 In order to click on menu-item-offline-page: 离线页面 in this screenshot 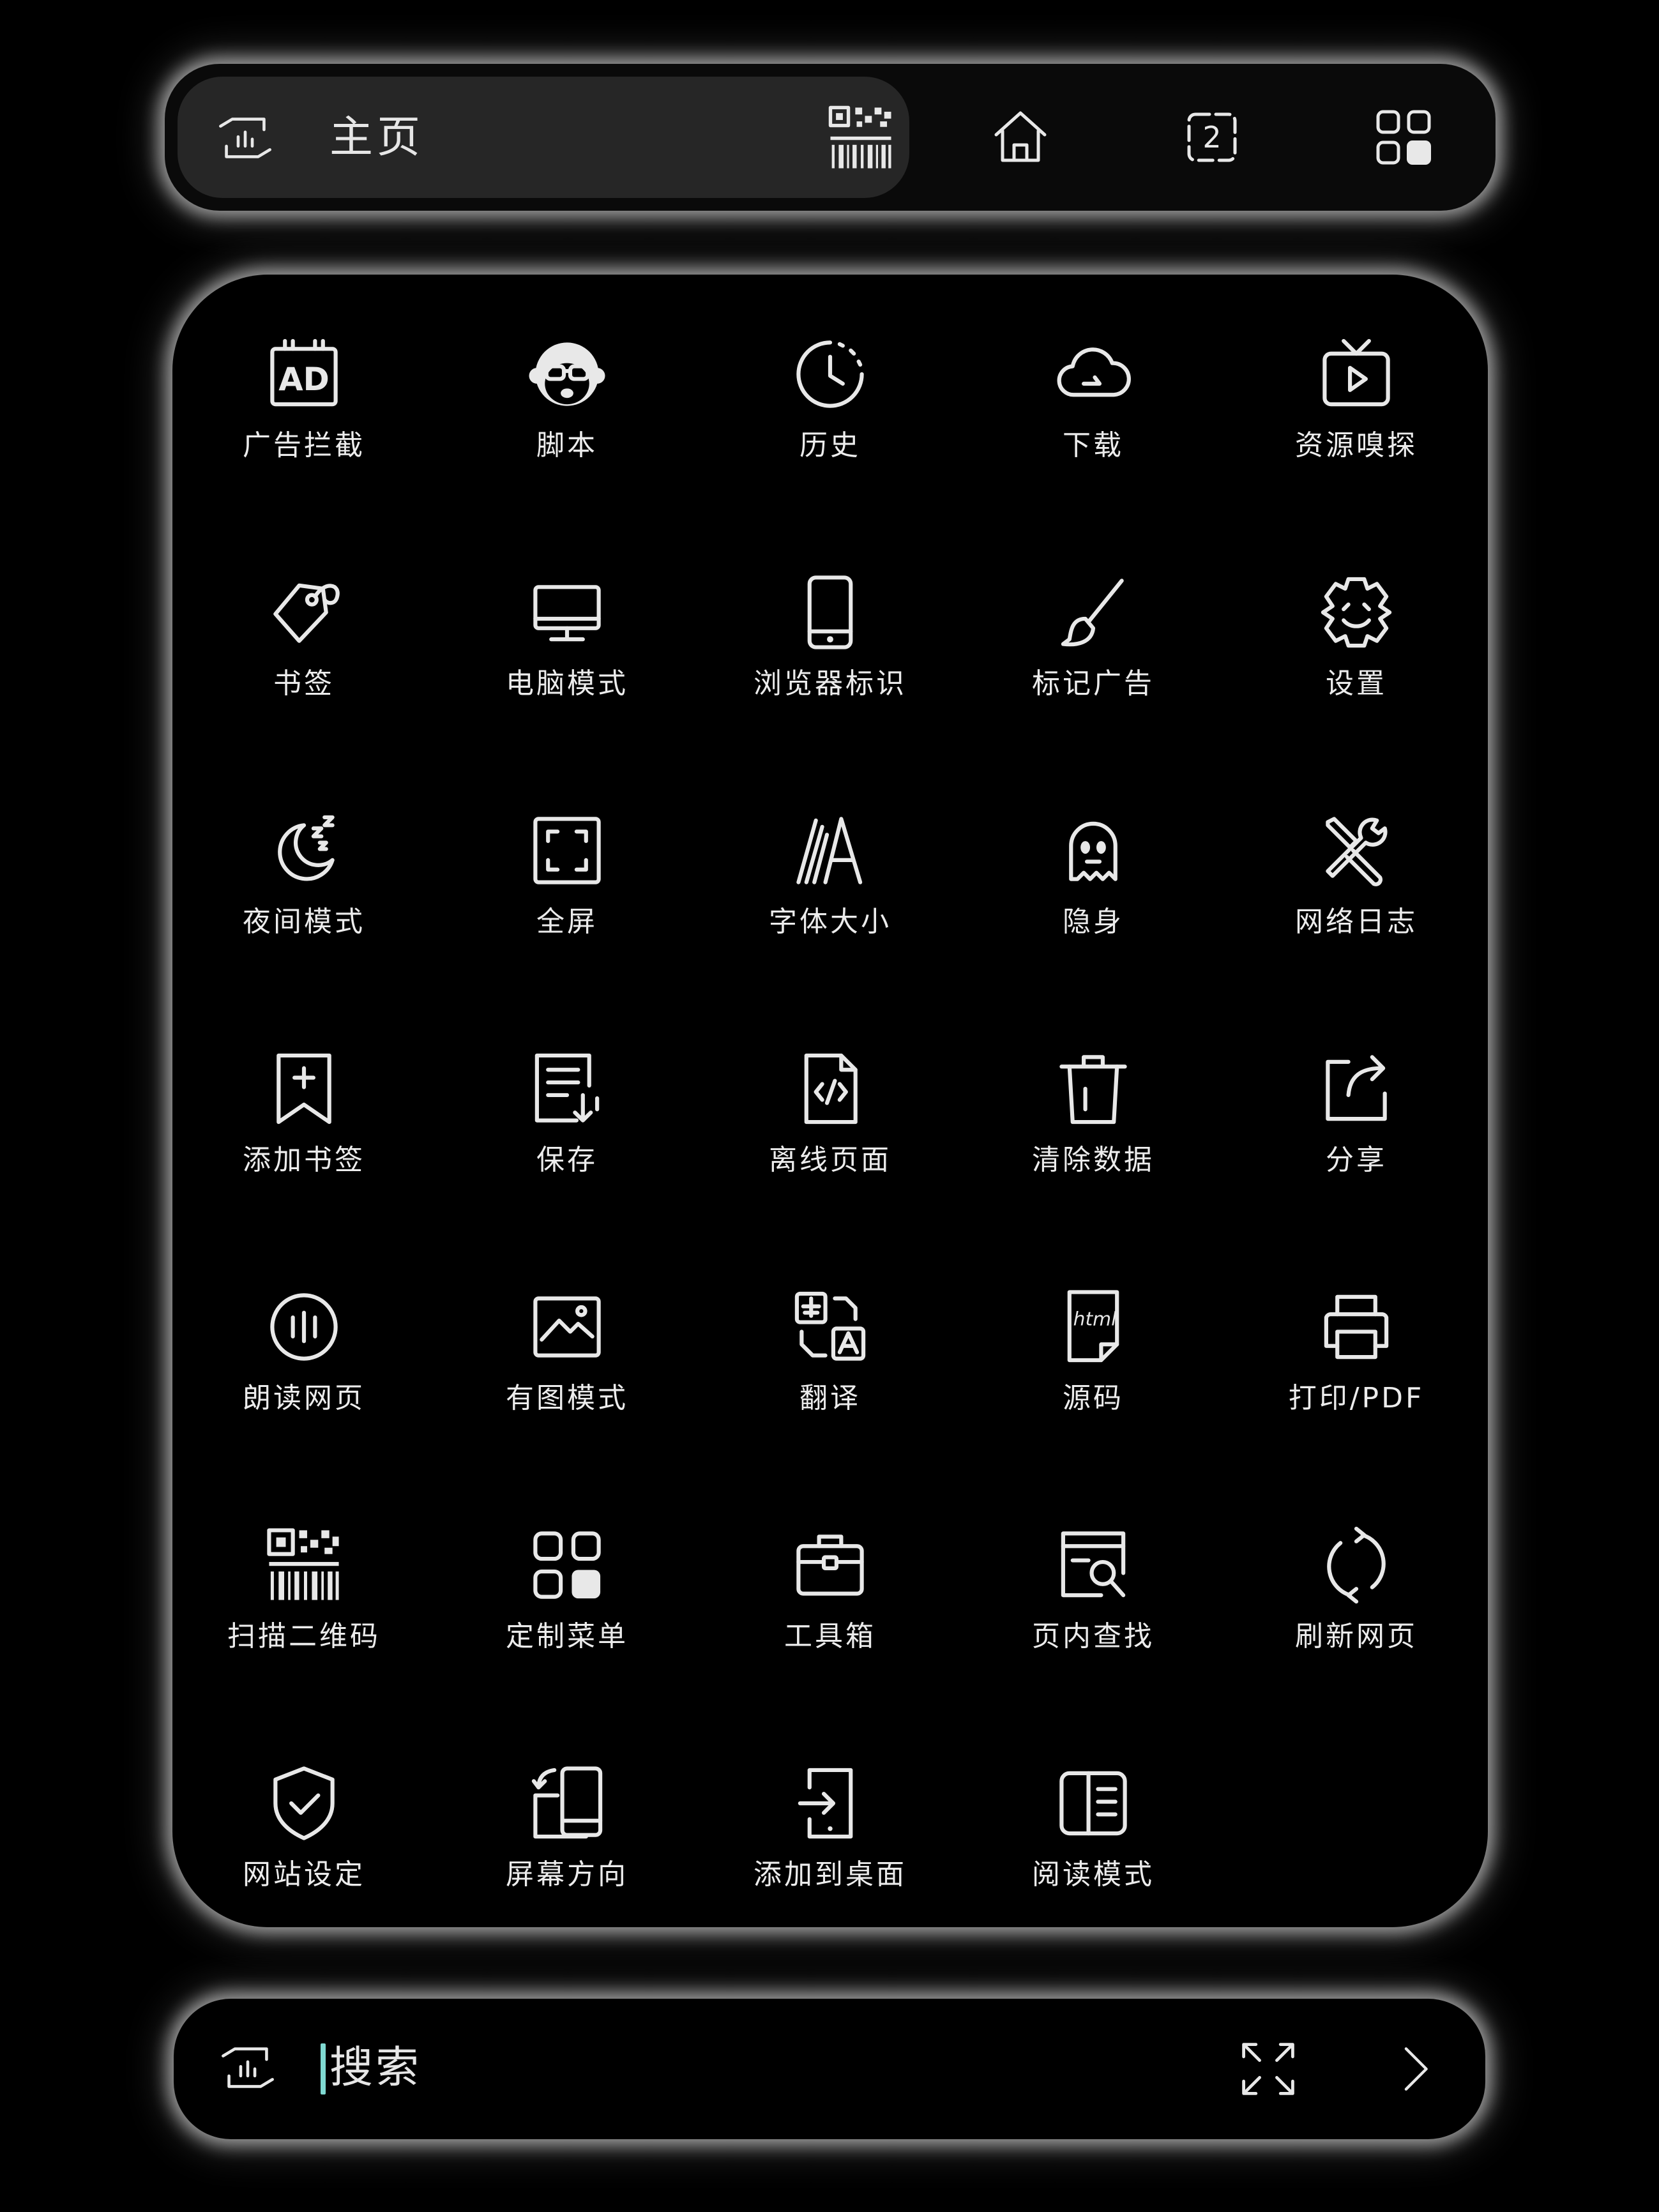, I will do `click(831, 1134)`.